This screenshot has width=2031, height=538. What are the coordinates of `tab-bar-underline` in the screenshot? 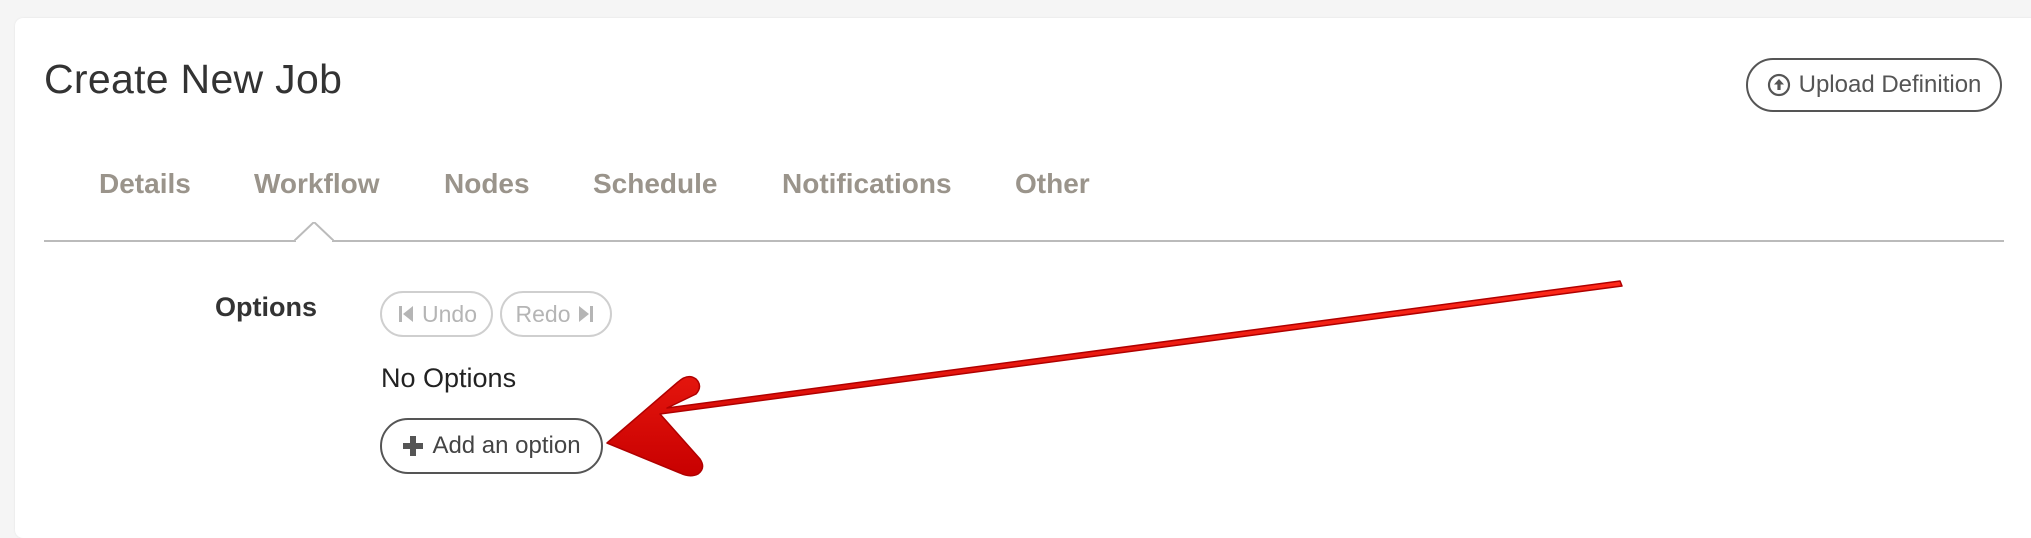 It's located at (1024, 241).